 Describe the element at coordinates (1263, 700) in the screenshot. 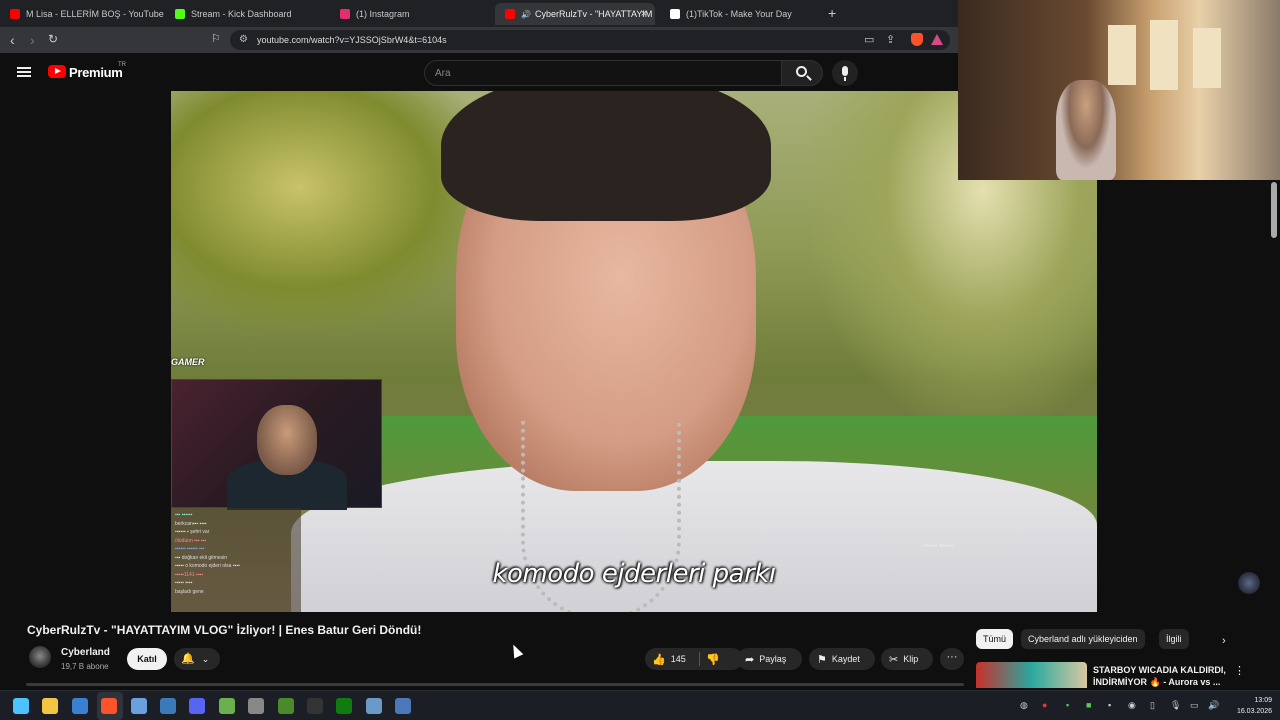

I see `clock-time: 13:09` at that location.